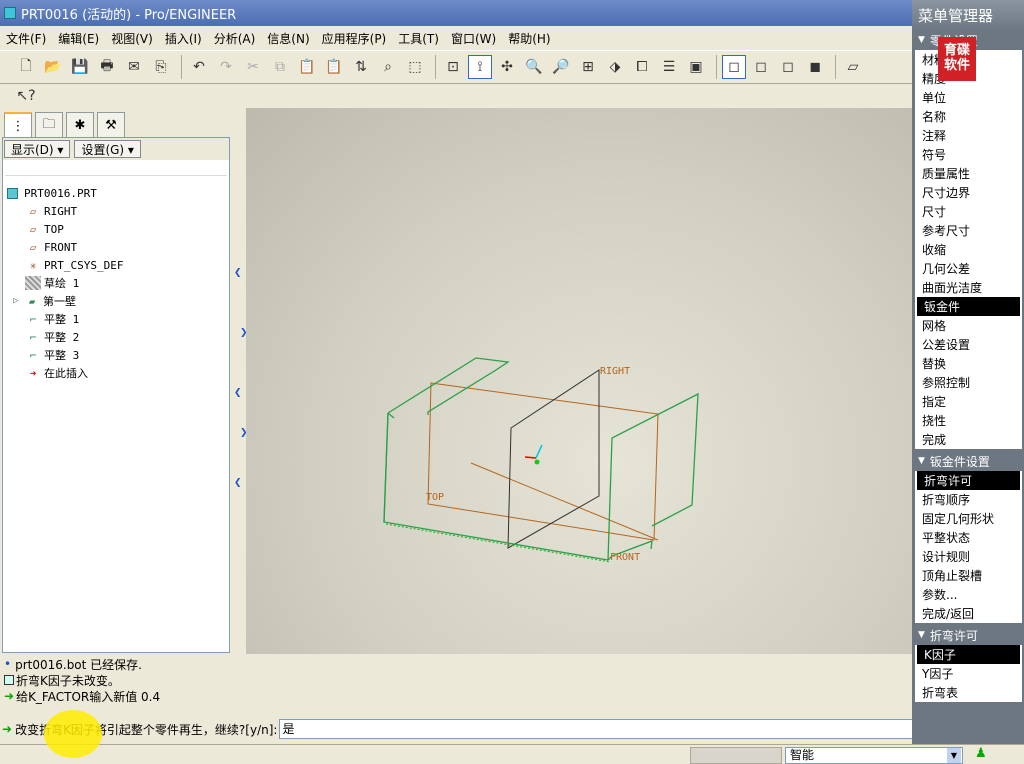 The image size is (1024, 764). What do you see at coordinates (53, 67) in the screenshot?
I see `open-file-icon: 📂` at bounding box center [53, 67].